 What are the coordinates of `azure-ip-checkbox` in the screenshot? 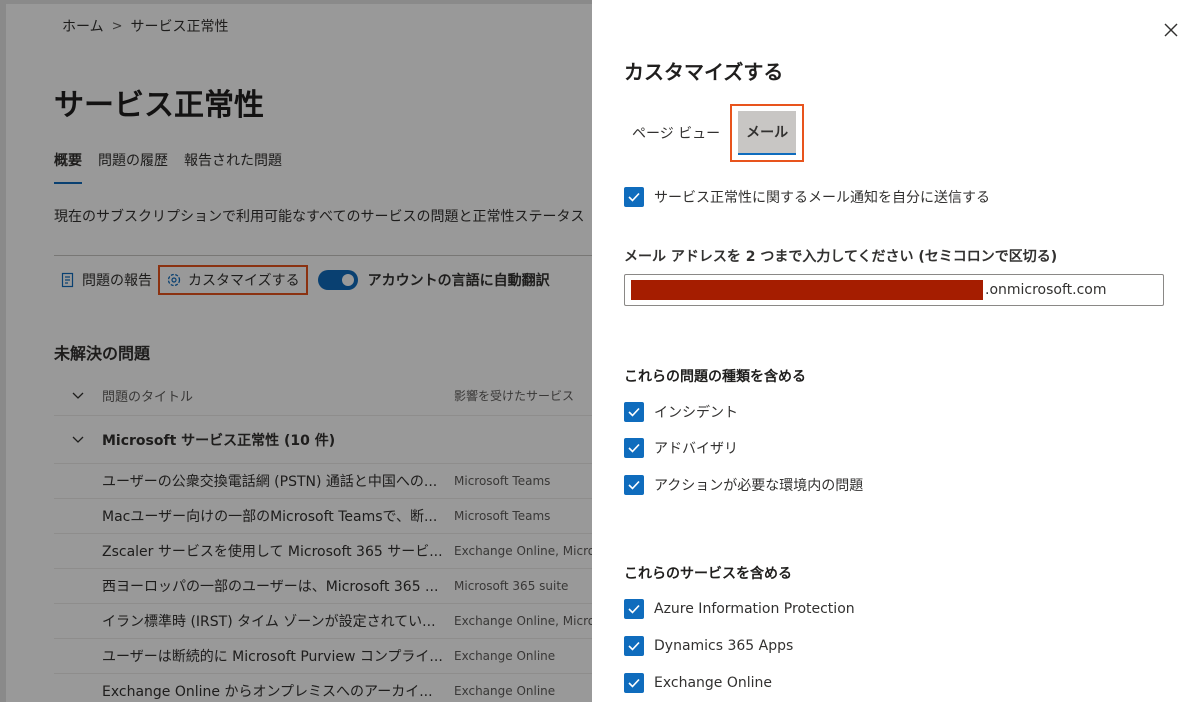 It's located at (634, 609).